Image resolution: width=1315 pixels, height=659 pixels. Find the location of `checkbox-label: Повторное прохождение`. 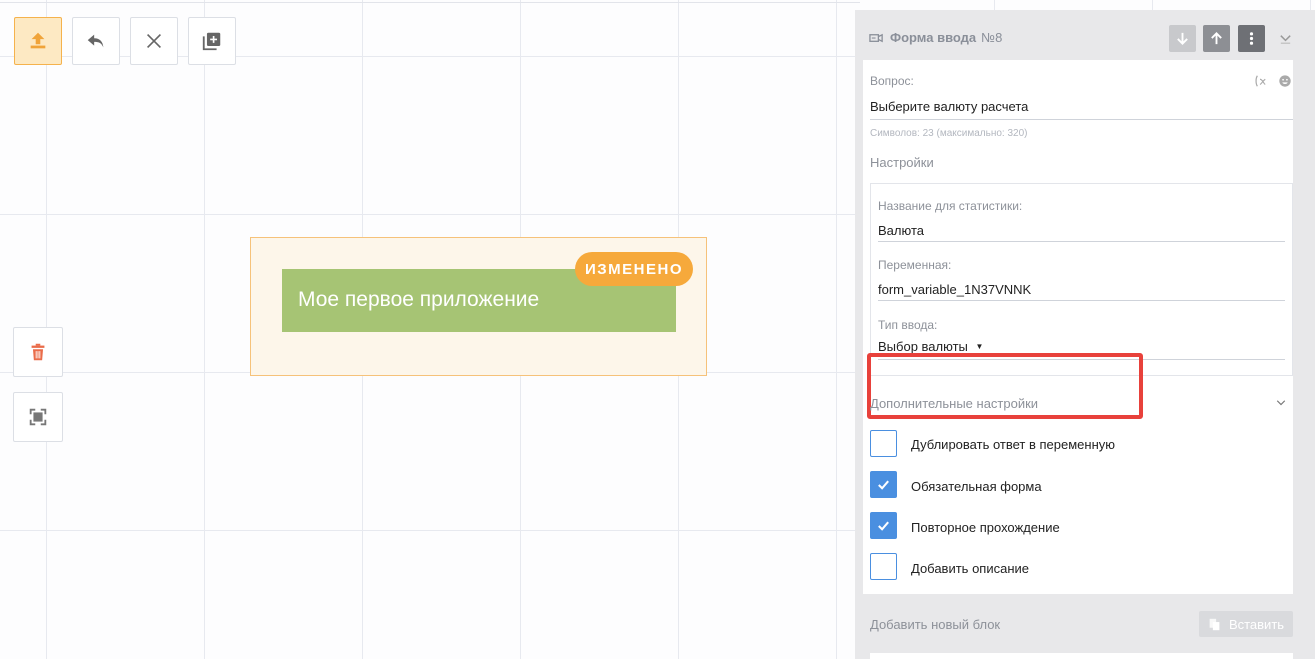

checkbox-label: Повторное прохождение is located at coordinates (985, 527).